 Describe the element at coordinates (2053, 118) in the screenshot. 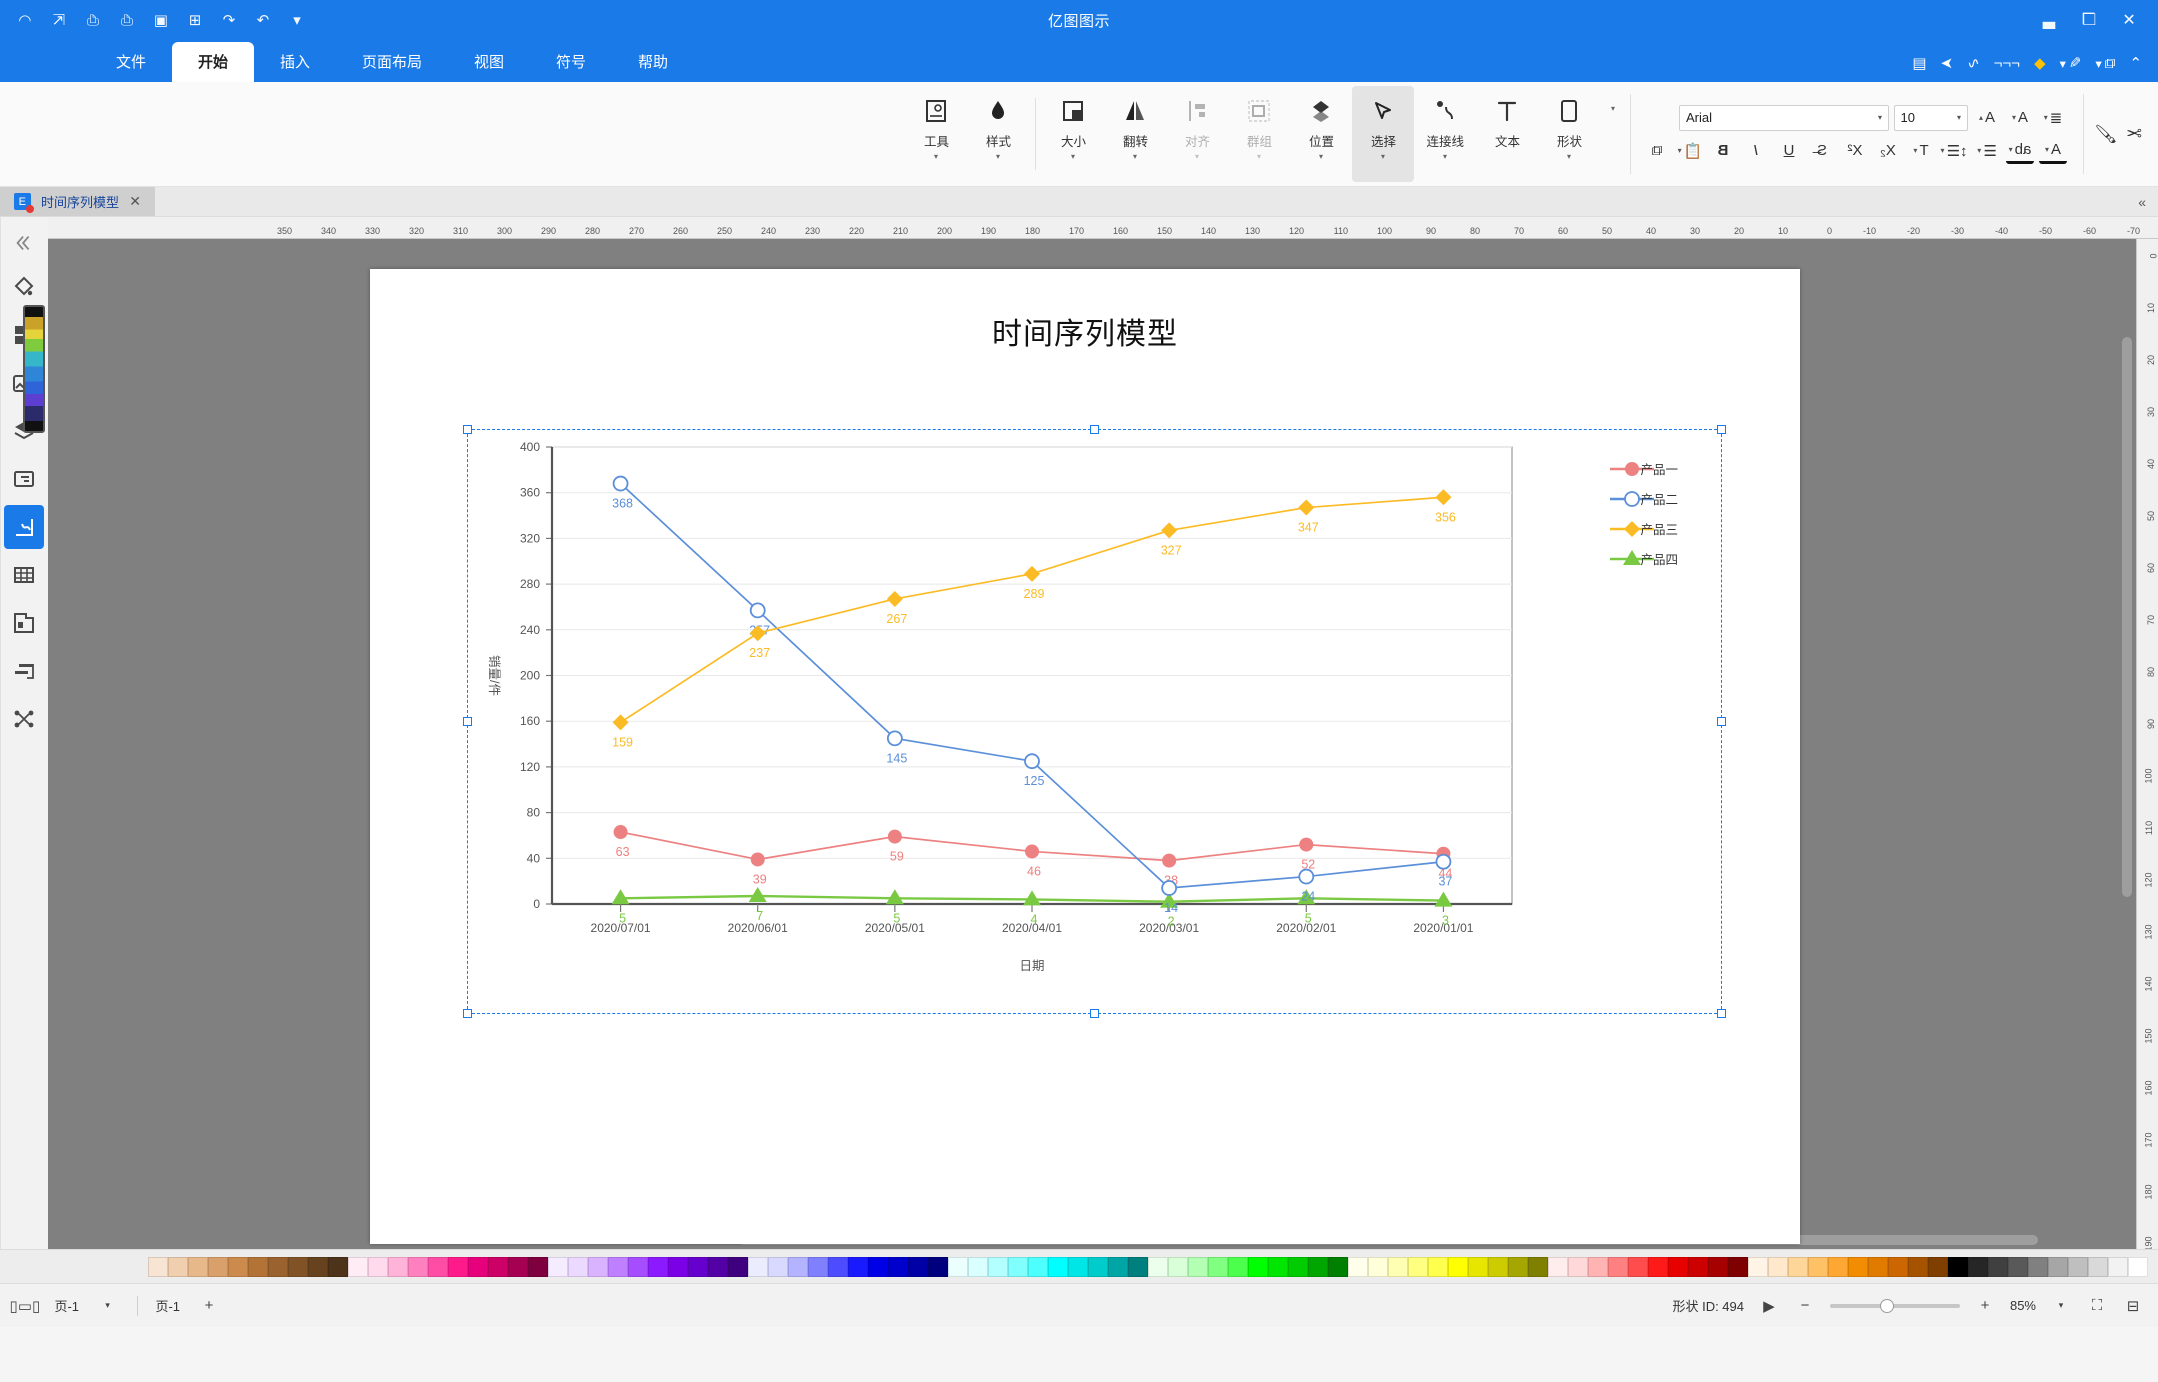

I see `text-align-icon: ≣ ▾` at that location.